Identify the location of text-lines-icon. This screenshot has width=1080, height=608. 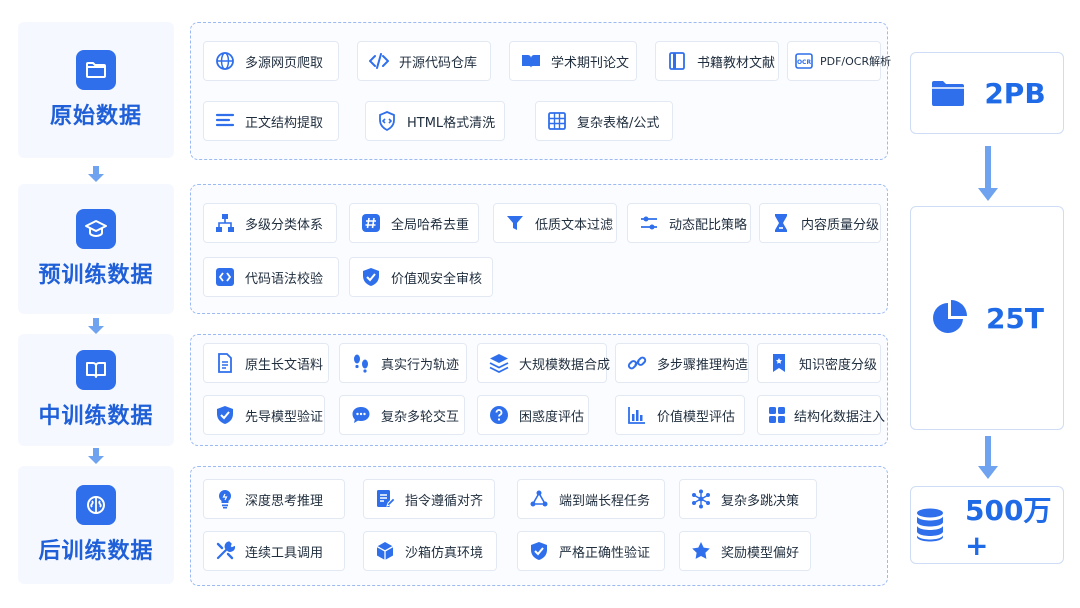
(225, 121).